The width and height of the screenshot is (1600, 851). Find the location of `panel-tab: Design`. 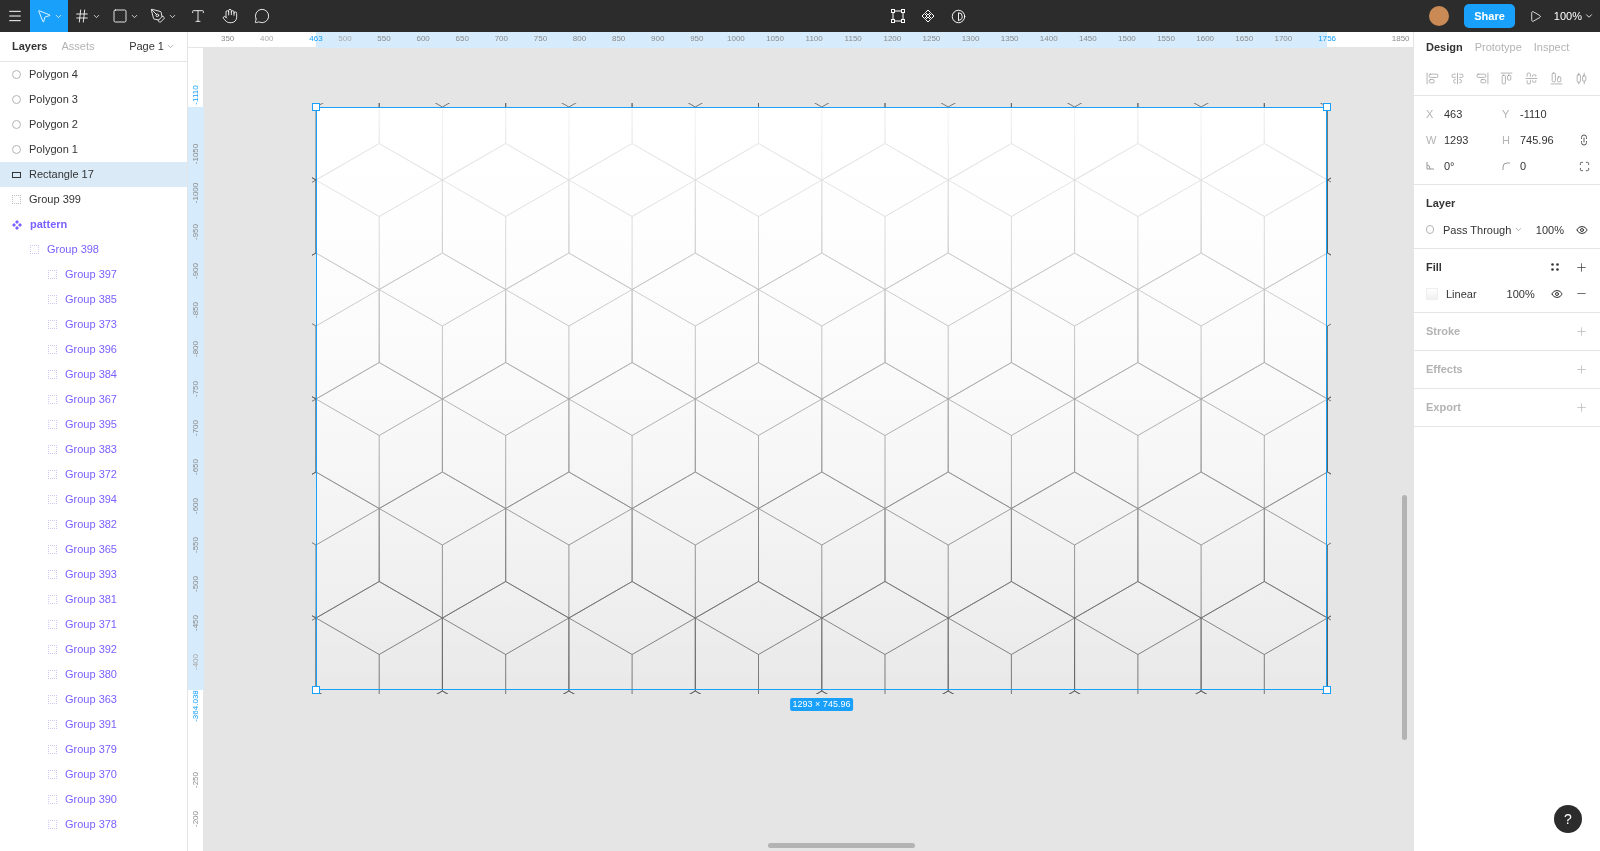

panel-tab: Design is located at coordinates (1444, 47).